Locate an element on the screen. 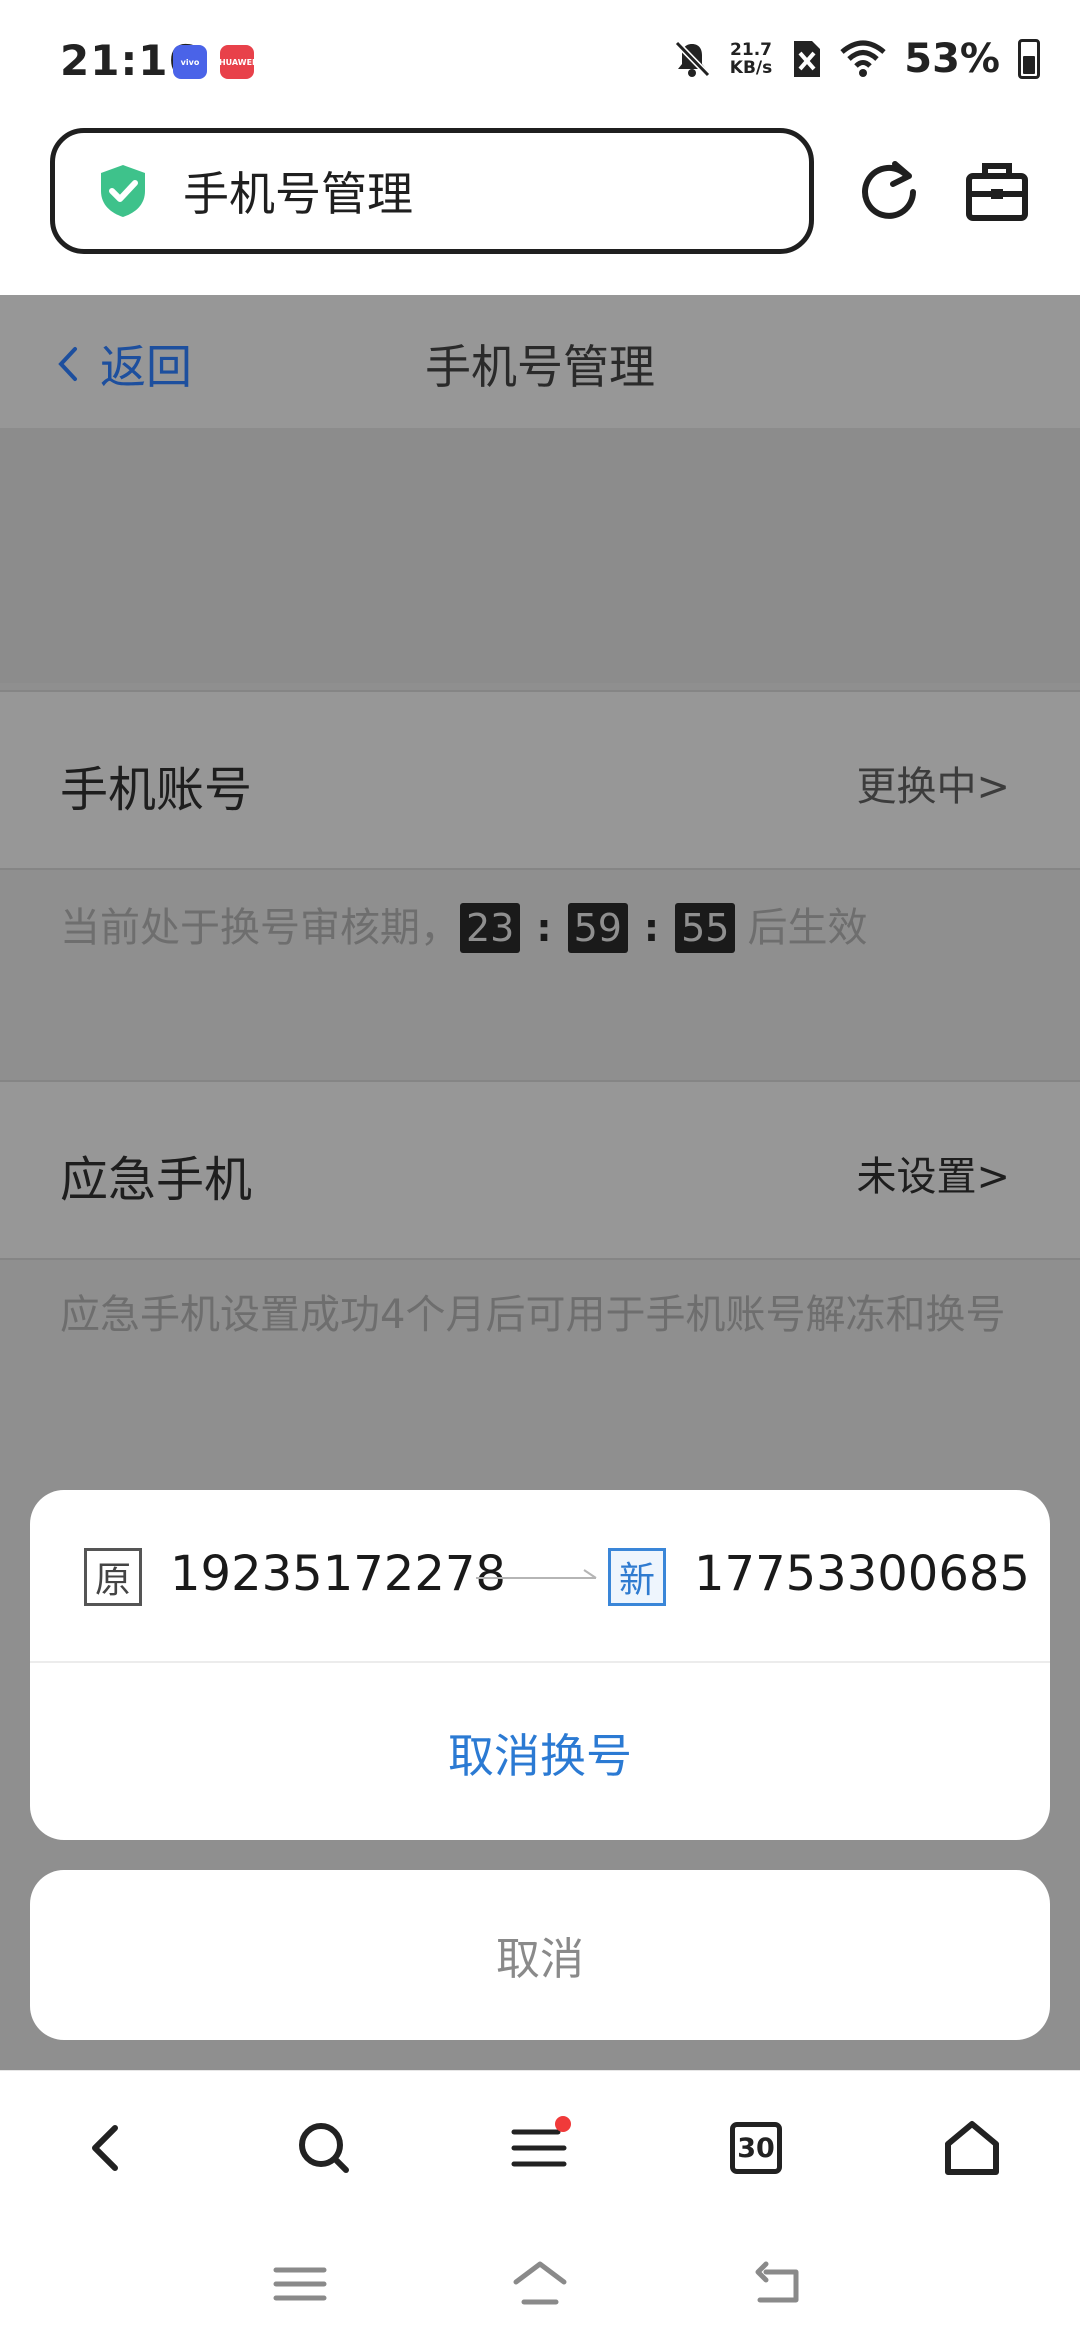 The width and height of the screenshot is (1080, 2344). browser-top-bar: 手机号管理 is located at coordinates (540, 207).